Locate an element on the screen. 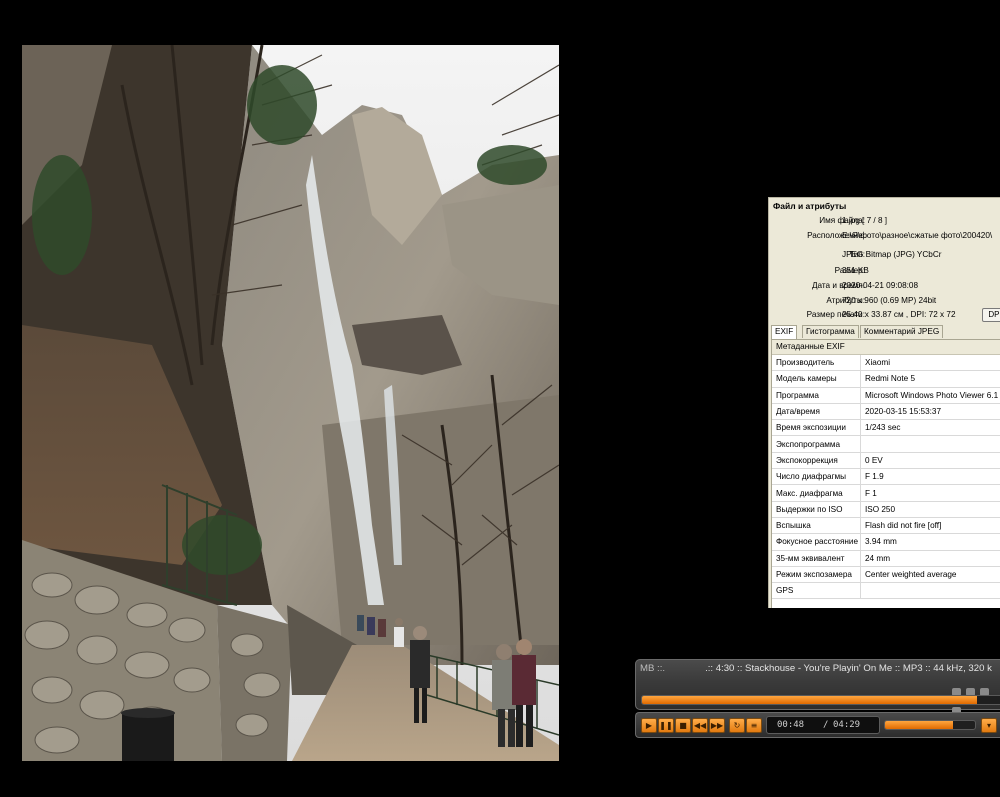 This screenshot has width=1000, height=797. field-attributes: Атрибуты: 720 x 960 (0.69 MP) 24bit is located at coordinates (884, 301).